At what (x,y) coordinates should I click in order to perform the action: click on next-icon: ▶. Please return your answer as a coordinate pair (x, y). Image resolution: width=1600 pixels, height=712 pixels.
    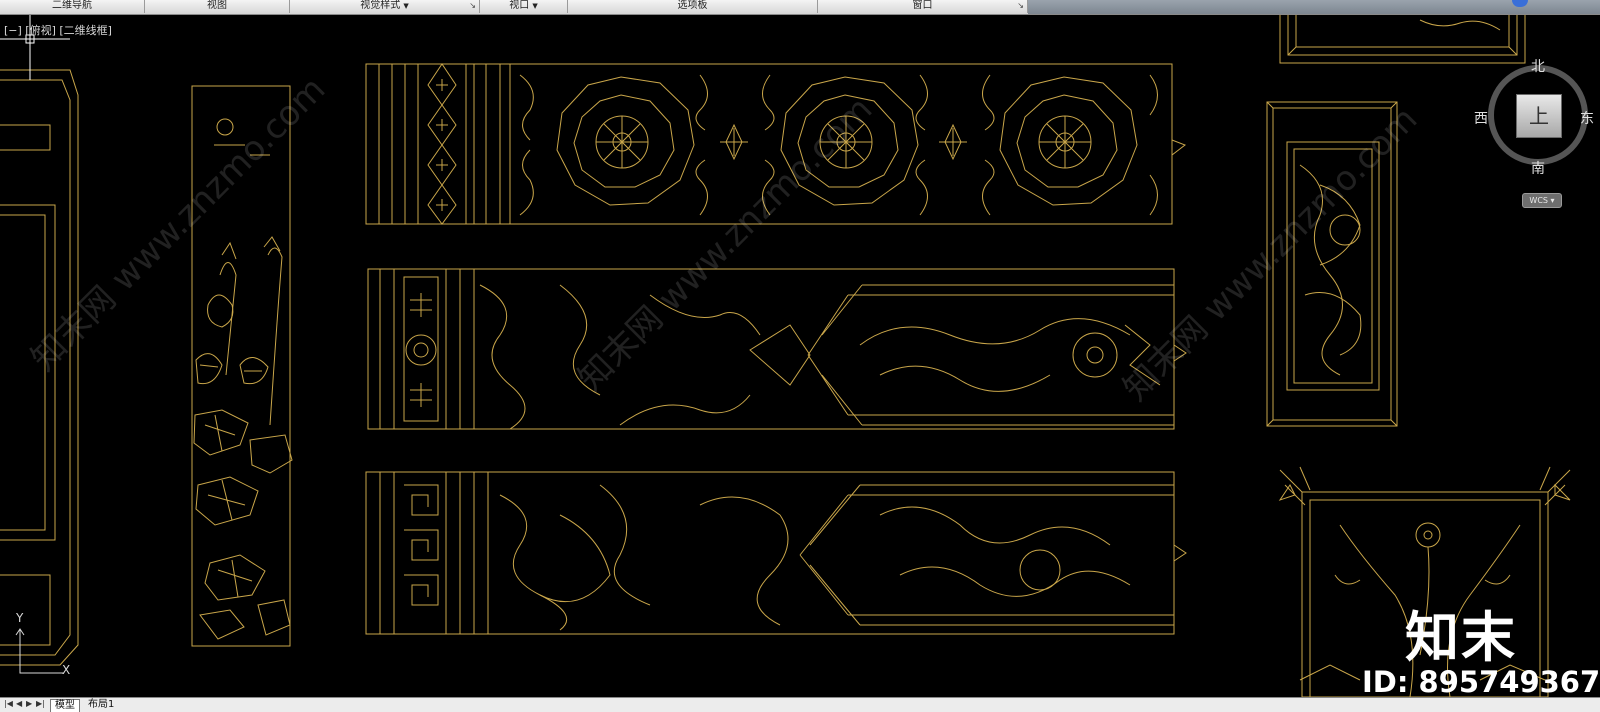
    Looking at the image, I should click on (29, 703).